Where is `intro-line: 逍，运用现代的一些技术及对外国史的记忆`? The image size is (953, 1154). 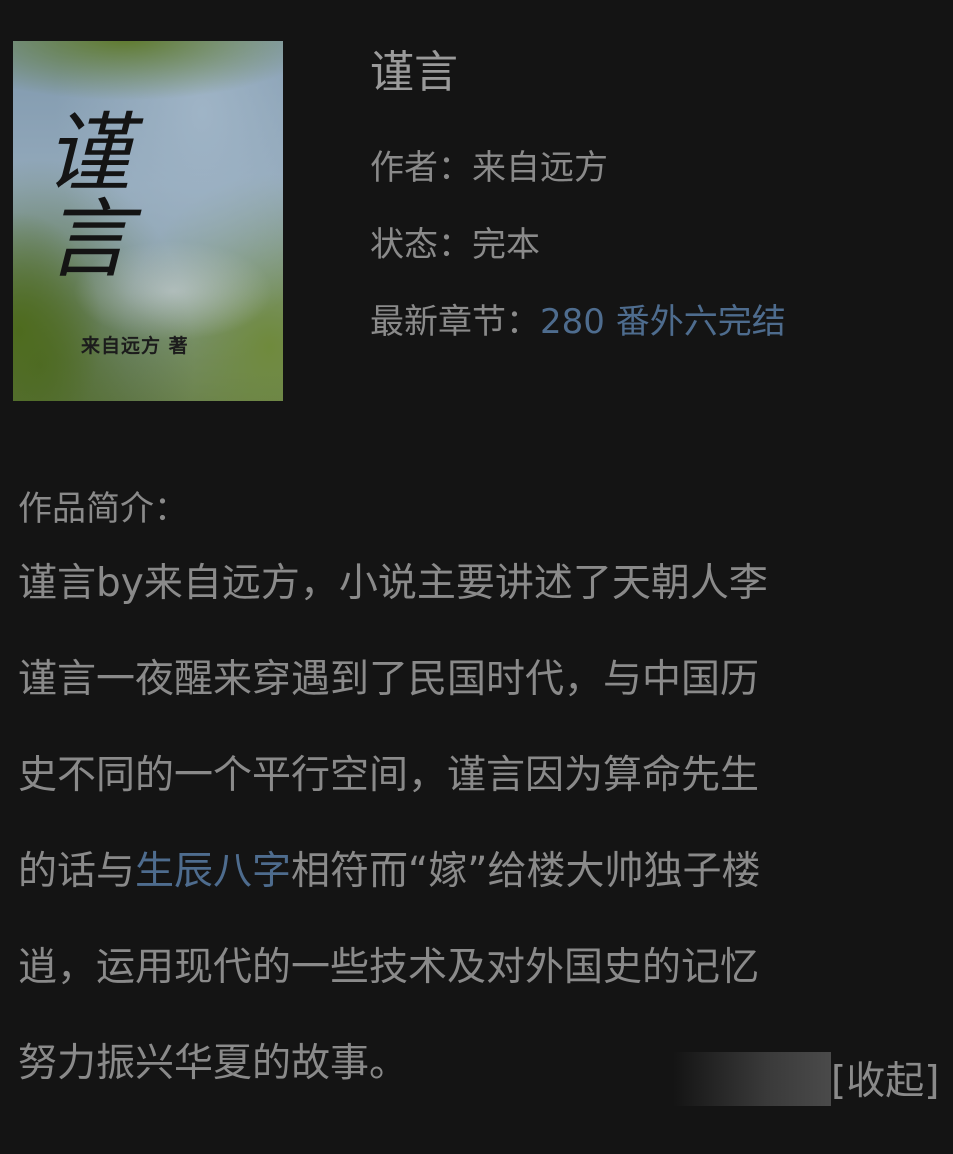 intro-line: 逍，运用现代的一些技术及对外国史的记忆 is located at coordinates (389, 967).